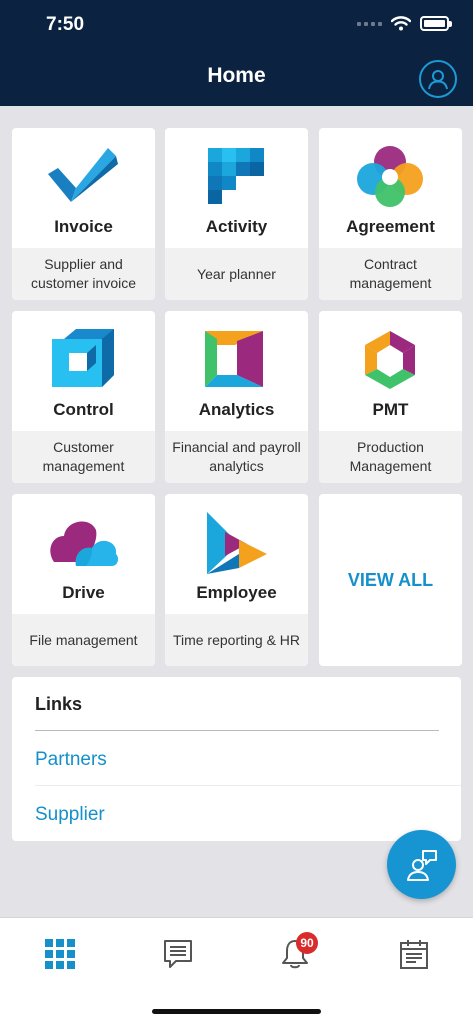 This screenshot has height=1024, width=473. I want to click on notification-badge: 90, so click(307, 943).